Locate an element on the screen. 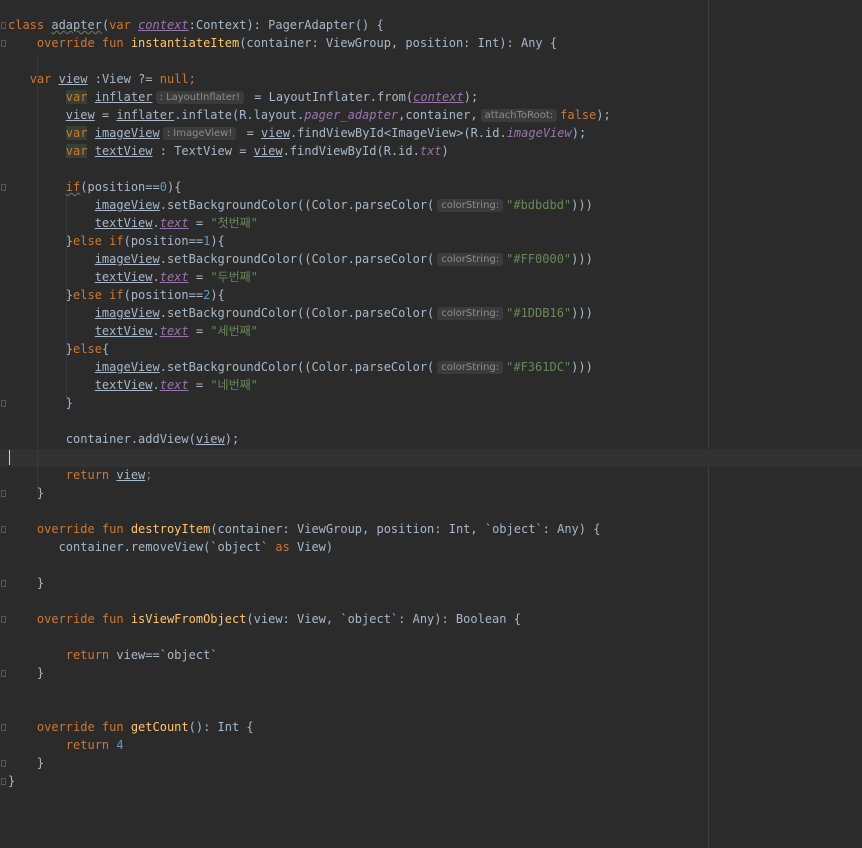 The width and height of the screenshot is (862, 848). code-text: container.removeView(`object` is located at coordinates (167, 547).